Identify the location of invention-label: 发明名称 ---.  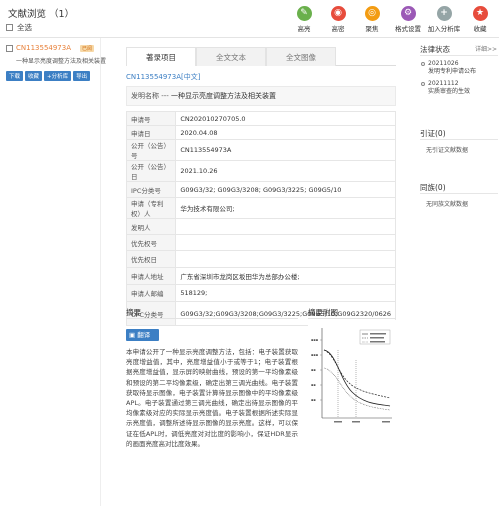
(150, 96).